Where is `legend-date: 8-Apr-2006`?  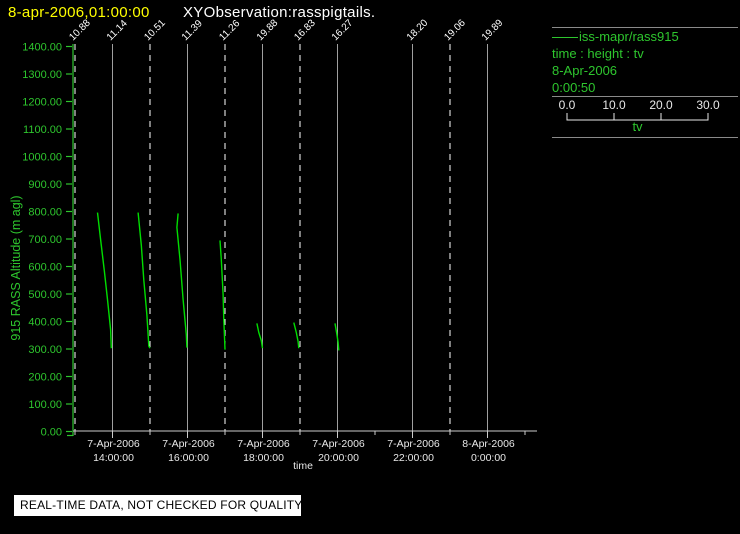 legend-date: 8-Apr-2006 is located at coordinates (585, 70).